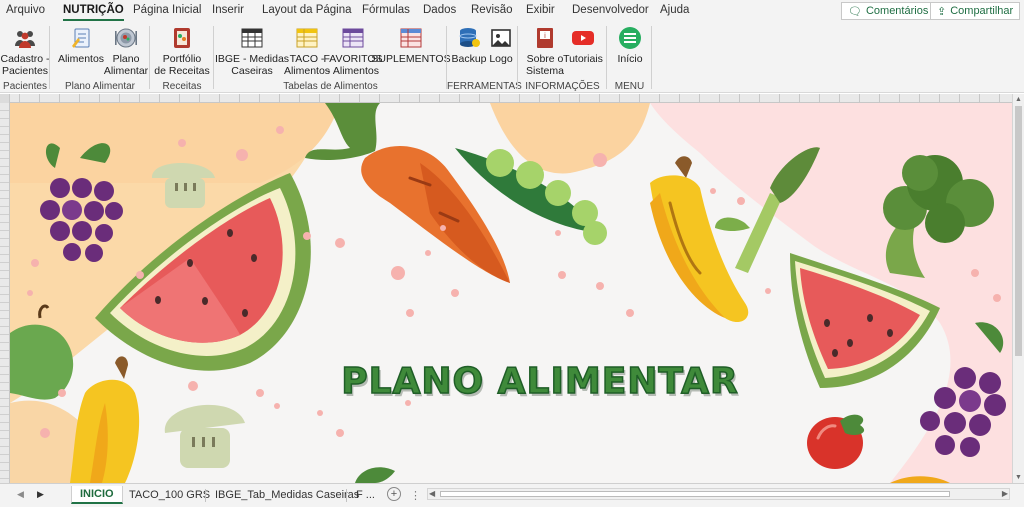 The width and height of the screenshot is (1024, 507). I want to click on group-label-ferramentas: FERRAMENTAS, so click(484, 86).